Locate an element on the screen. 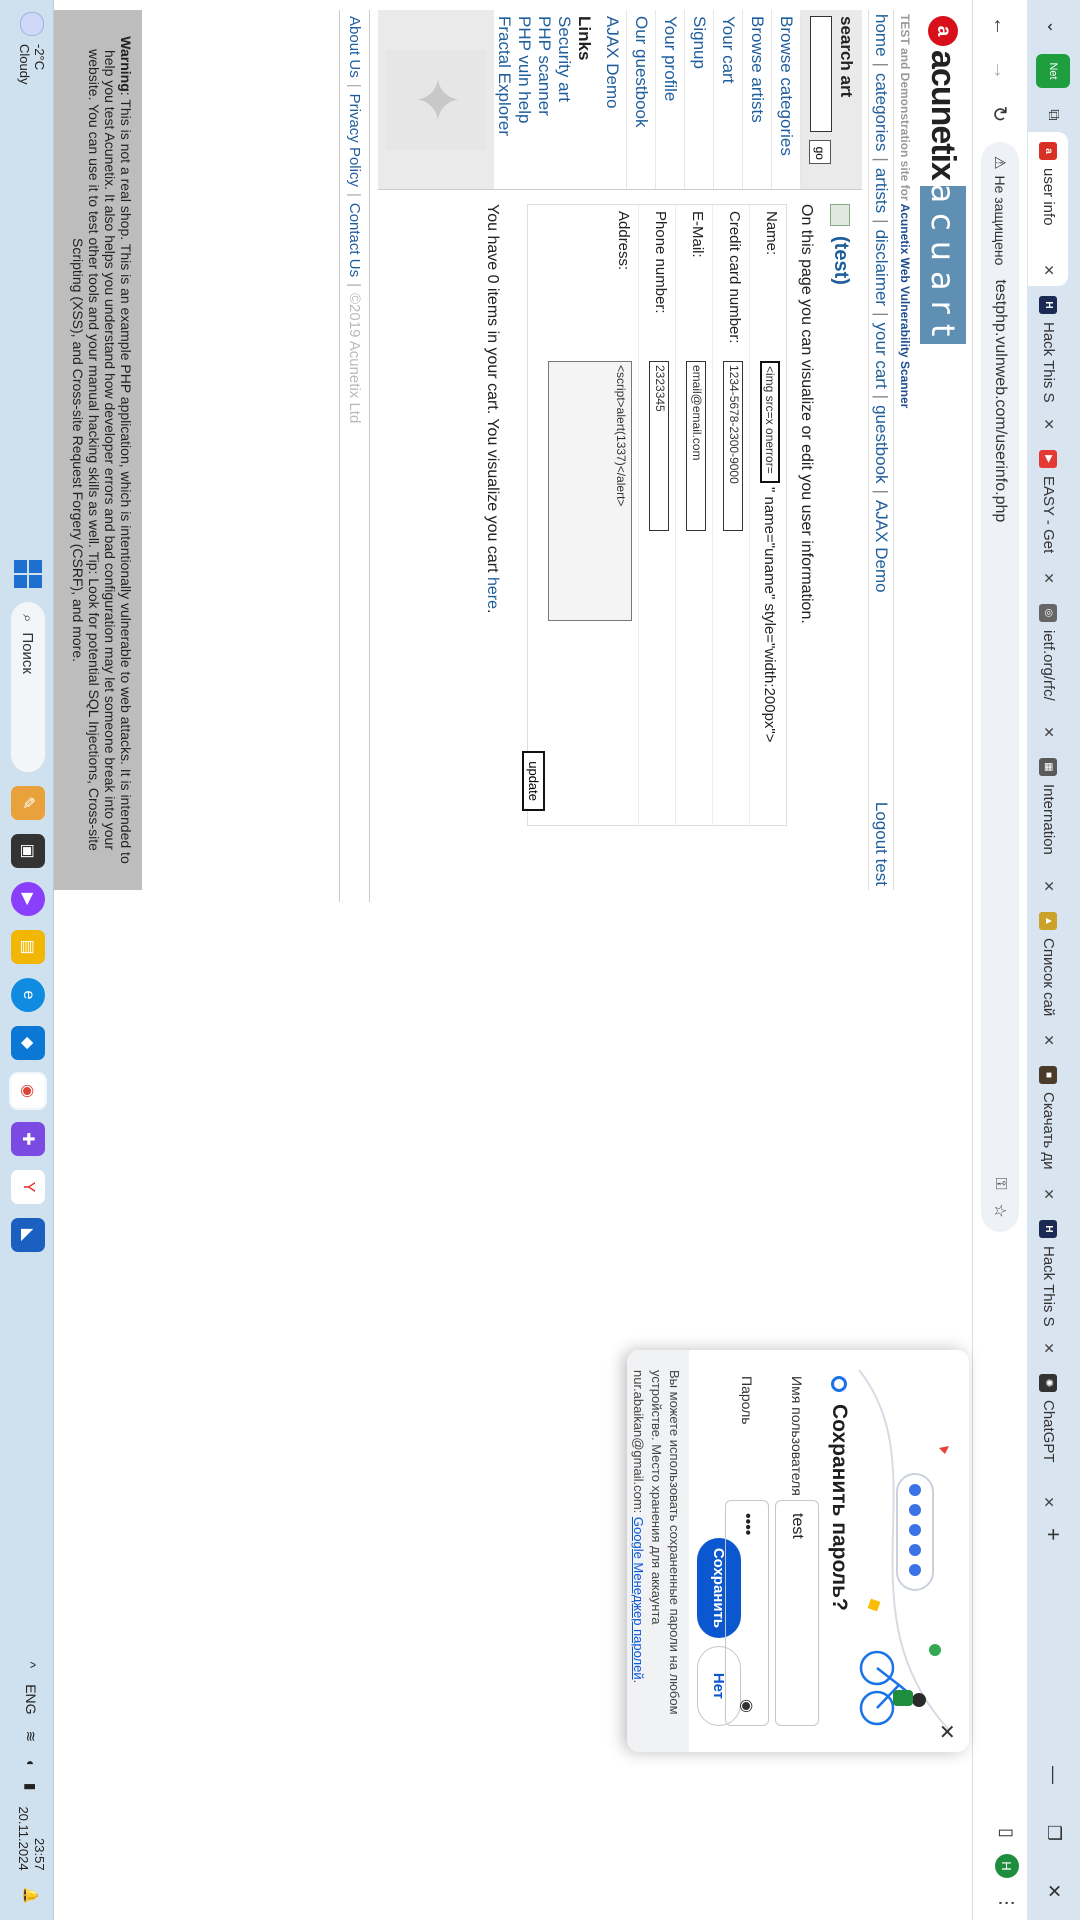 This screenshot has height=1920, width=1080. top-nav-link: home is located at coordinates (881, 35).